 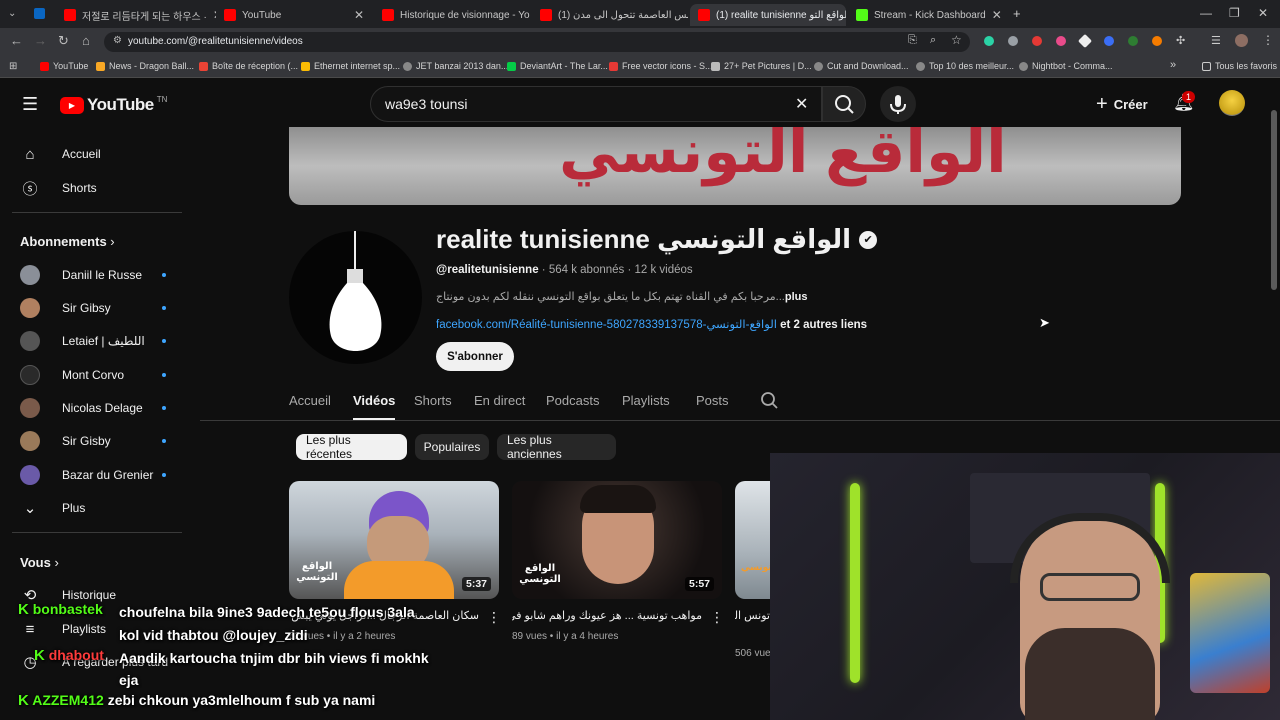 What do you see at coordinates (113, 105) in the screenshot?
I see `youtube-logo: ▶ YouTube TN` at bounding box center [113, 105].